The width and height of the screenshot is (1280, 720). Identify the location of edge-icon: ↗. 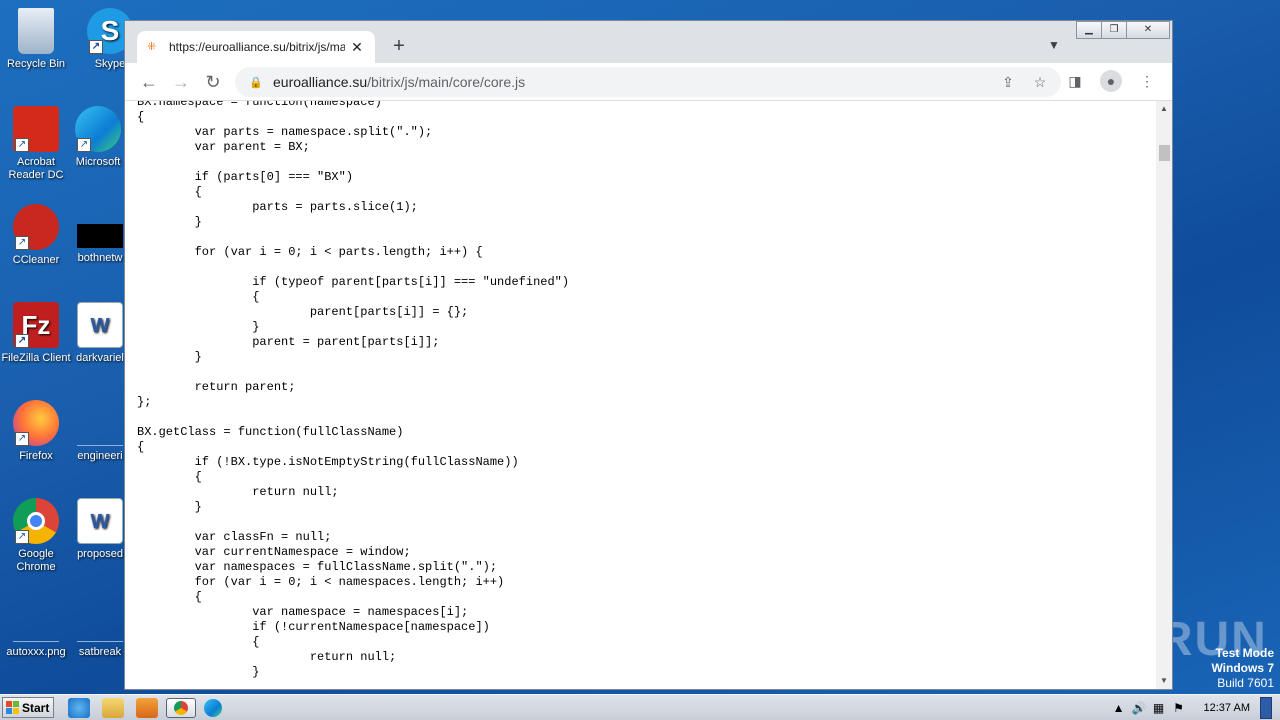
(98, 129).